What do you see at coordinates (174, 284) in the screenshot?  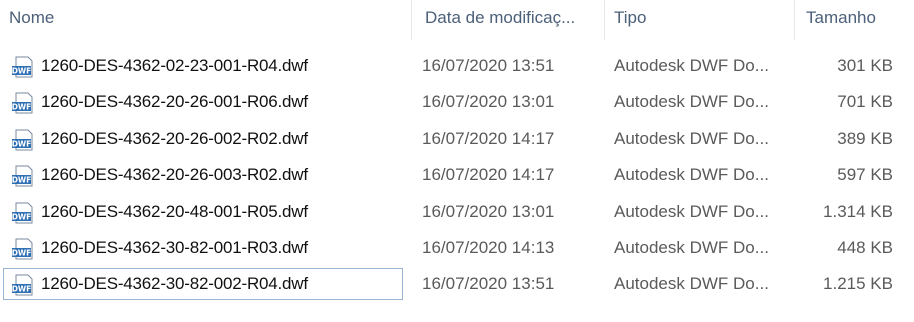 I see `file-name: 1260-DES-4362-30-82-002-R04.dwf` at bounding box center [174, 284].